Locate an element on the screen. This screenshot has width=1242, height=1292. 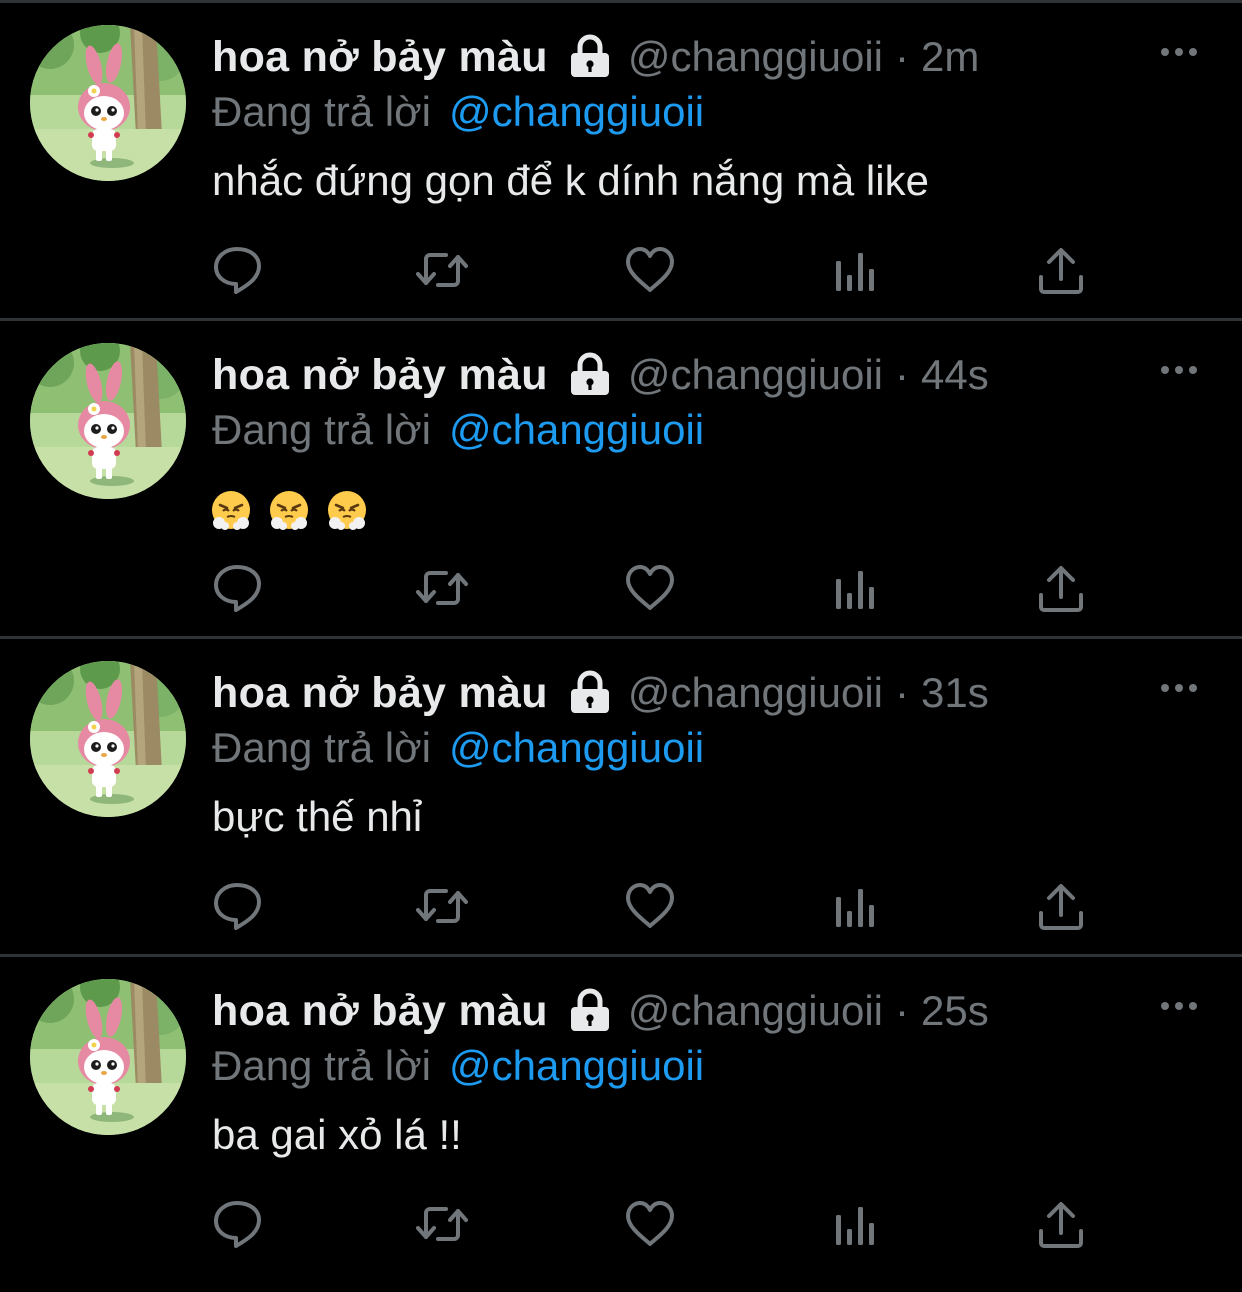
timestamp: 25s is located at coordinates (955, 1011).